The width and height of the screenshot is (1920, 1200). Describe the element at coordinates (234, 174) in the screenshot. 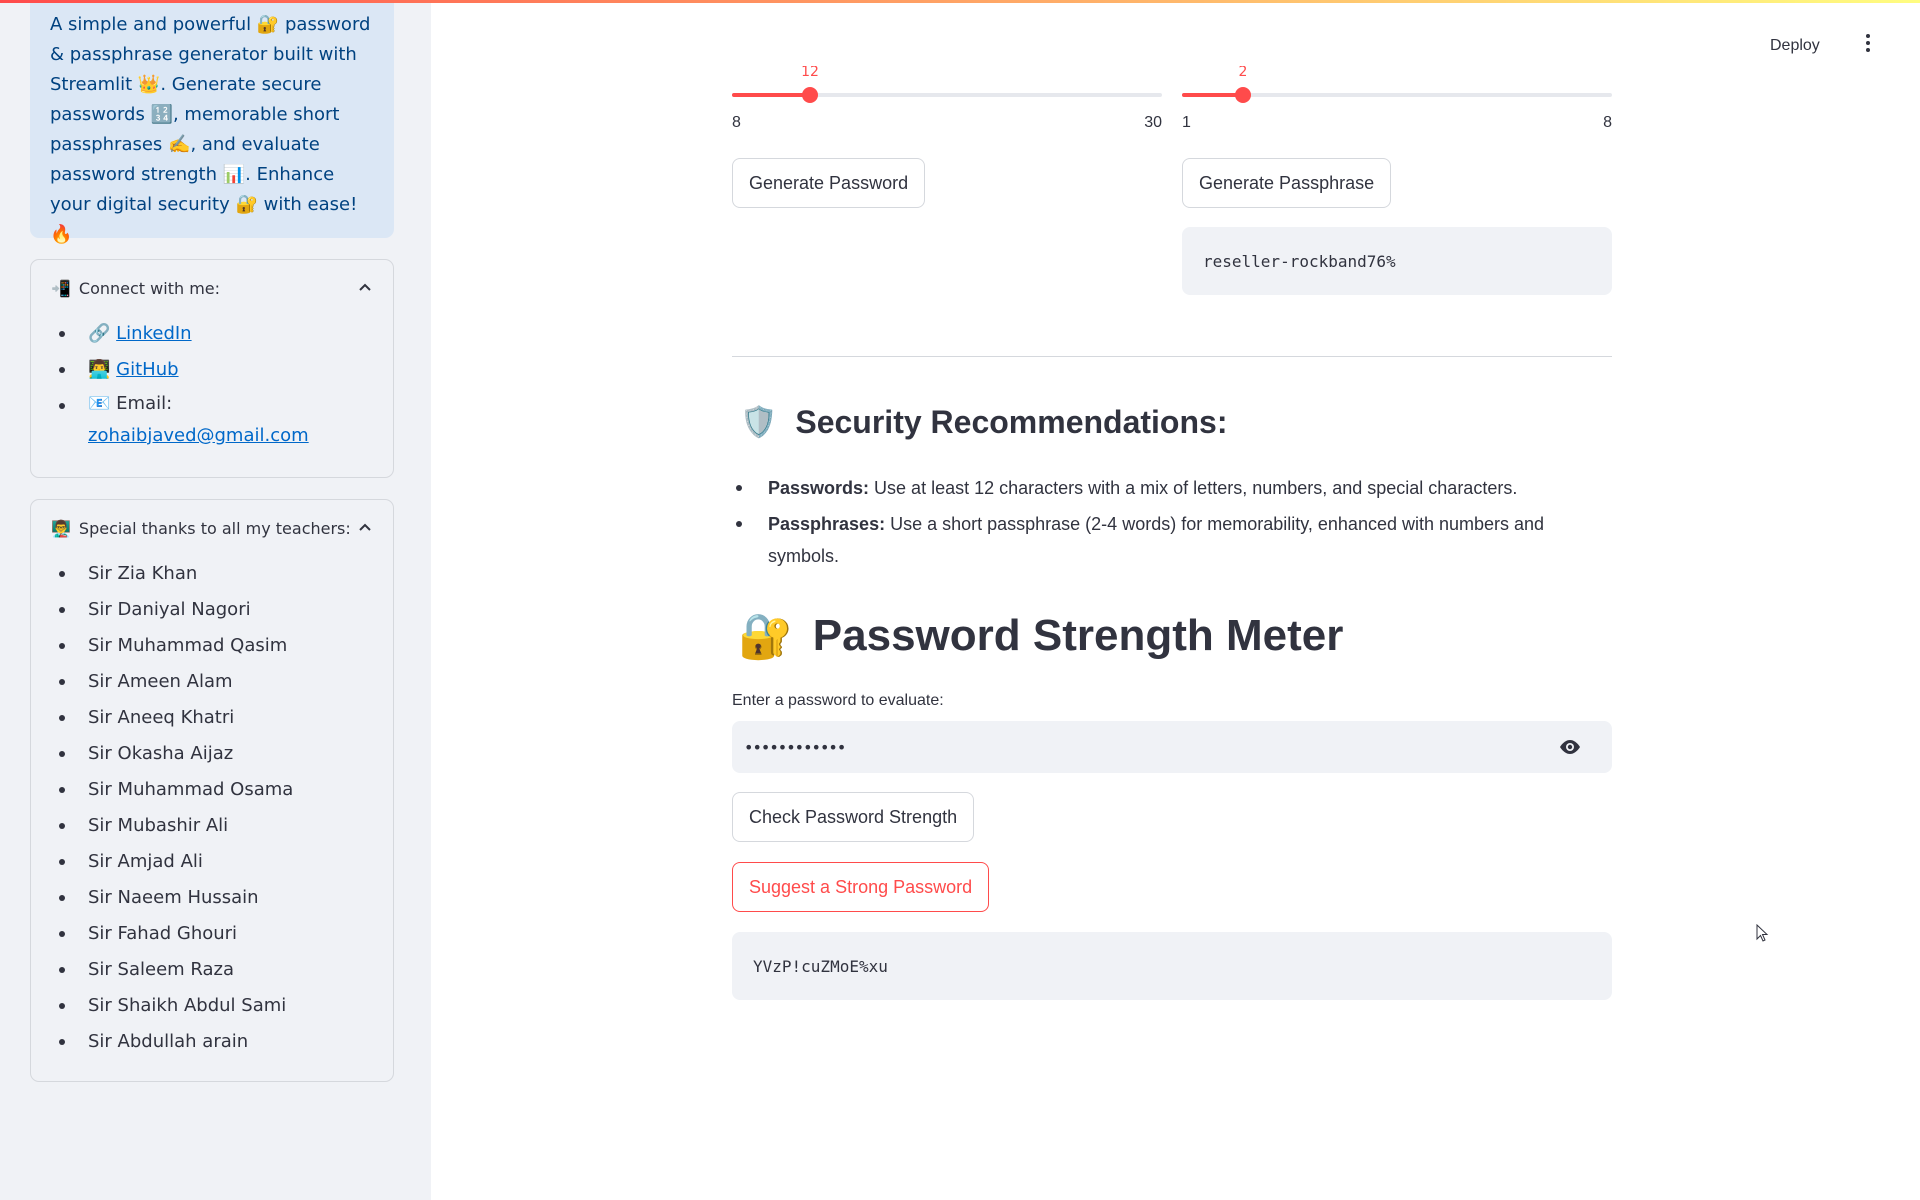

I see `bar-chart-emoji-icon: 📊` at that location.